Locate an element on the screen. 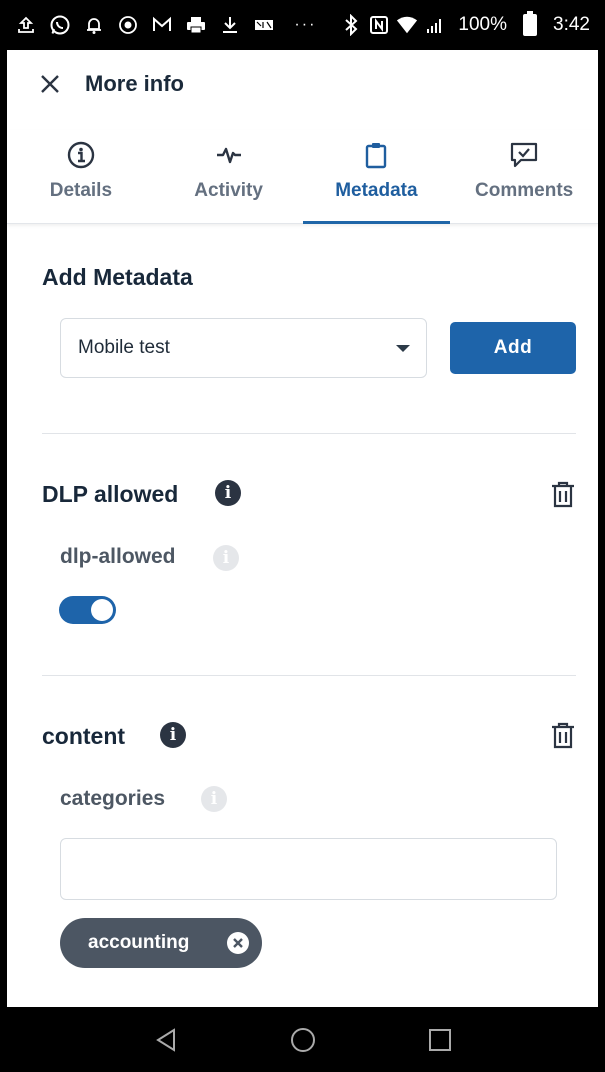  close-button is located at coordinates (50, 84).